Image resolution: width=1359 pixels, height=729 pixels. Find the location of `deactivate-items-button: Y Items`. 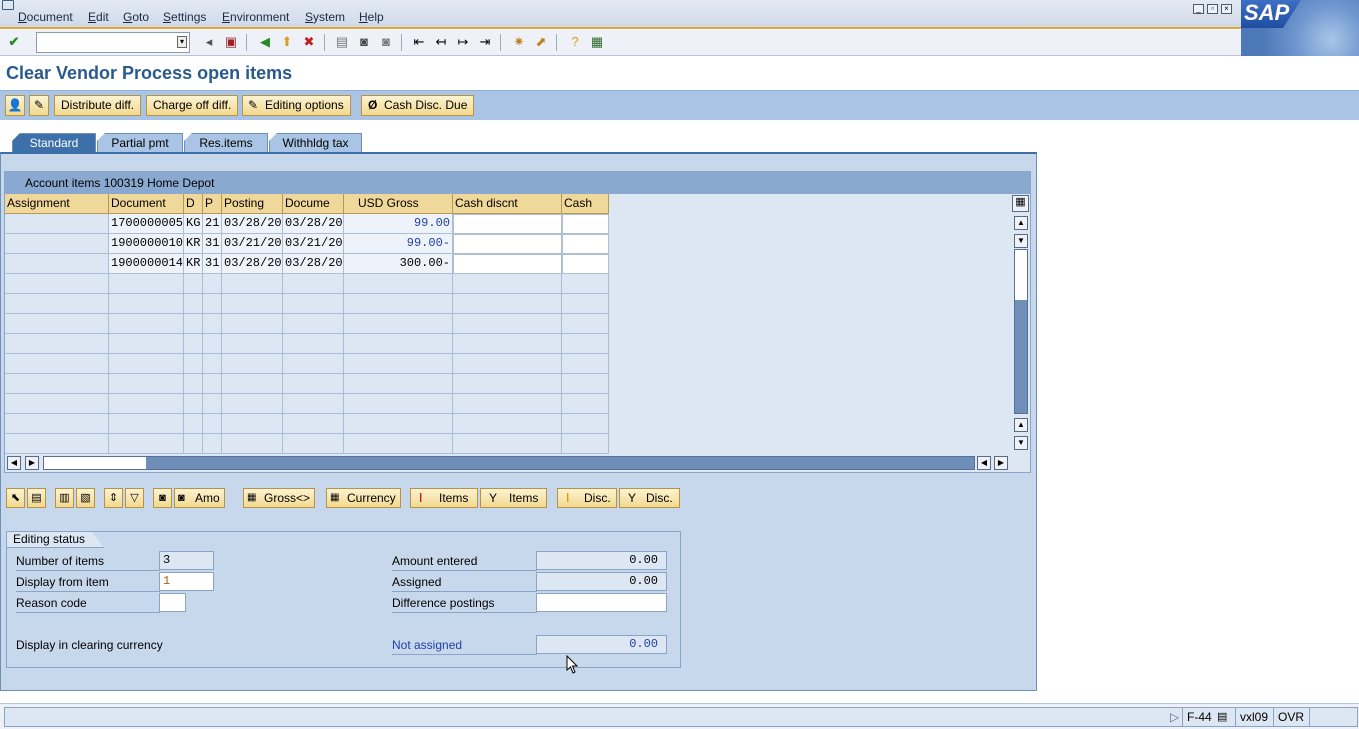

deactivate-items-button: Y Items is located at coordinates (513, 498).